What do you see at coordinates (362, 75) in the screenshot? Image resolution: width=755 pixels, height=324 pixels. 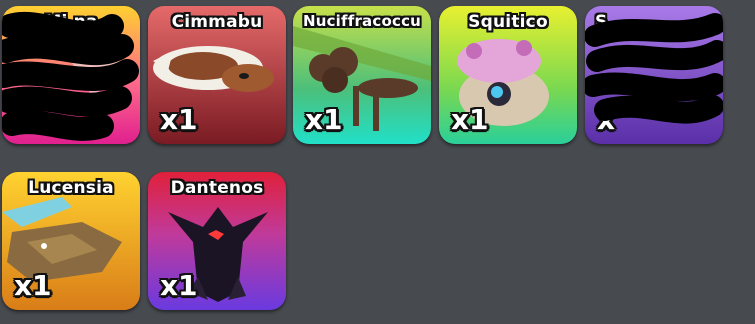 I see `creature-card-nuciffracoccu: Nuciffracoccu x1` at bounding box center [362, 75].